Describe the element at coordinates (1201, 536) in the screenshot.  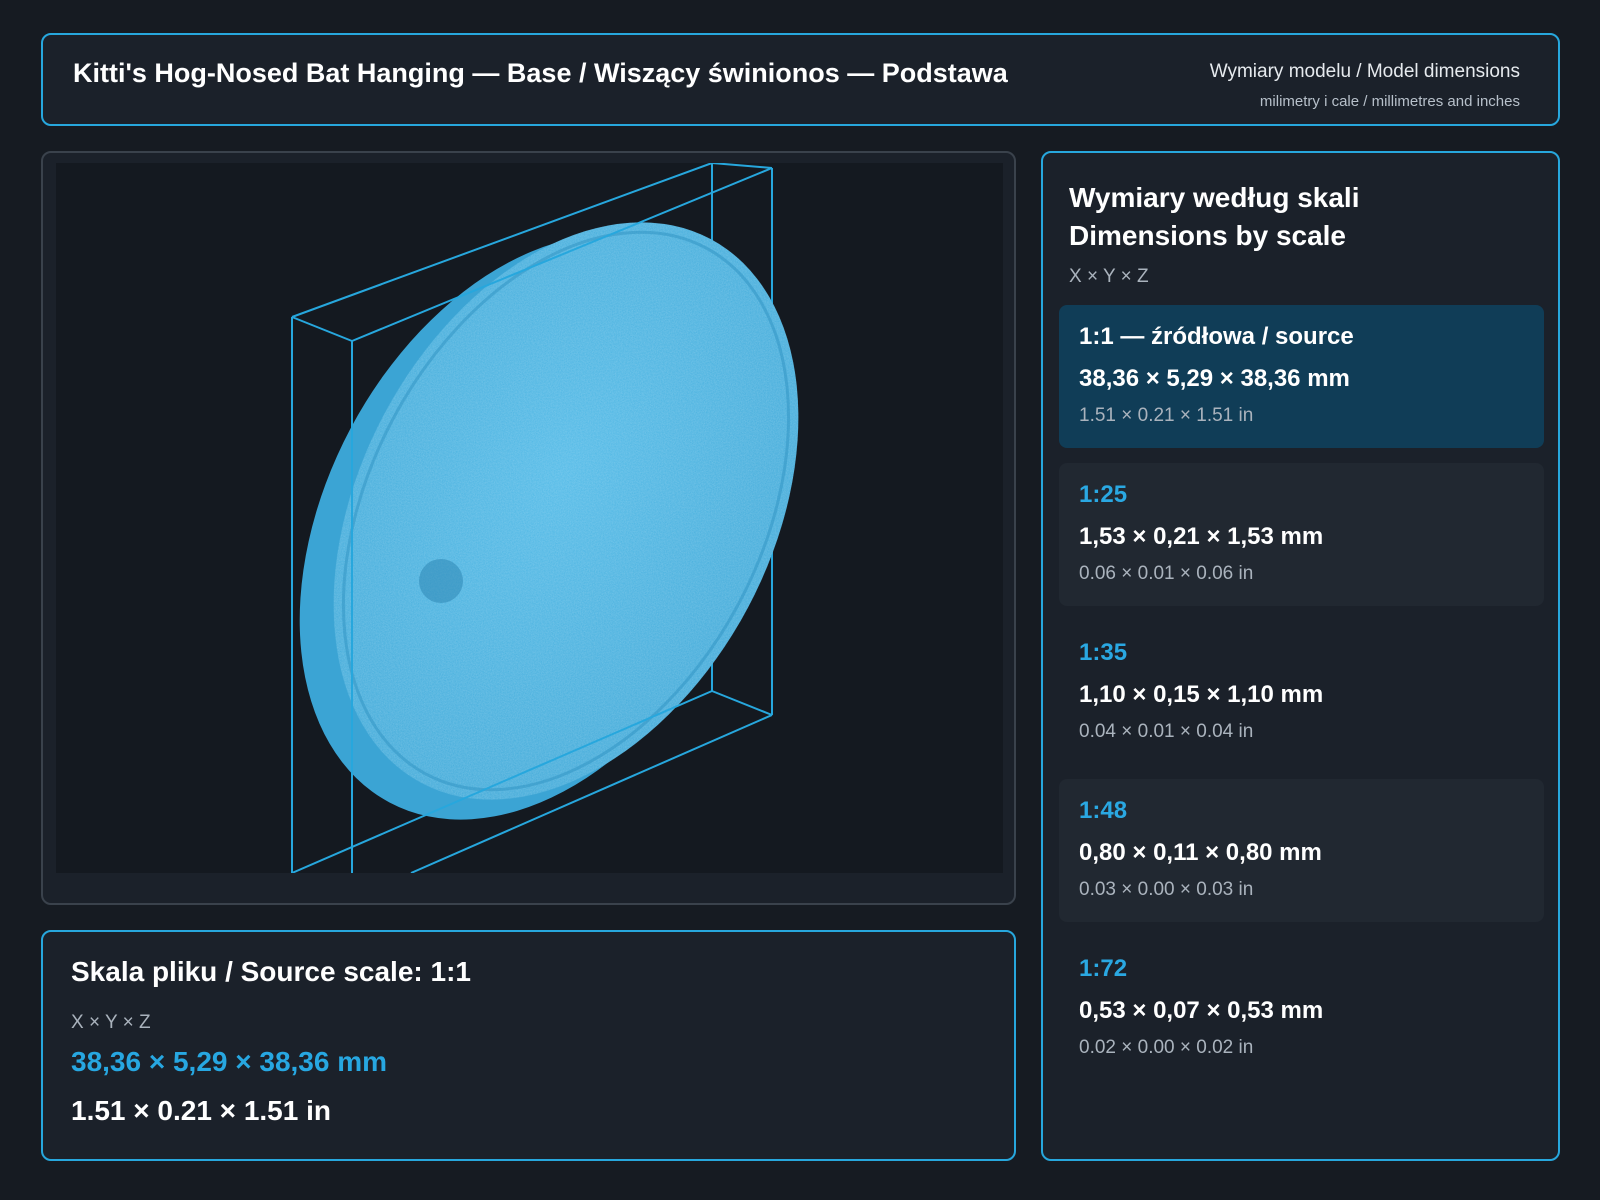
I see `scale-dimensions-mm: 1,53 × 0,21 × 1,53 mm` at that location.